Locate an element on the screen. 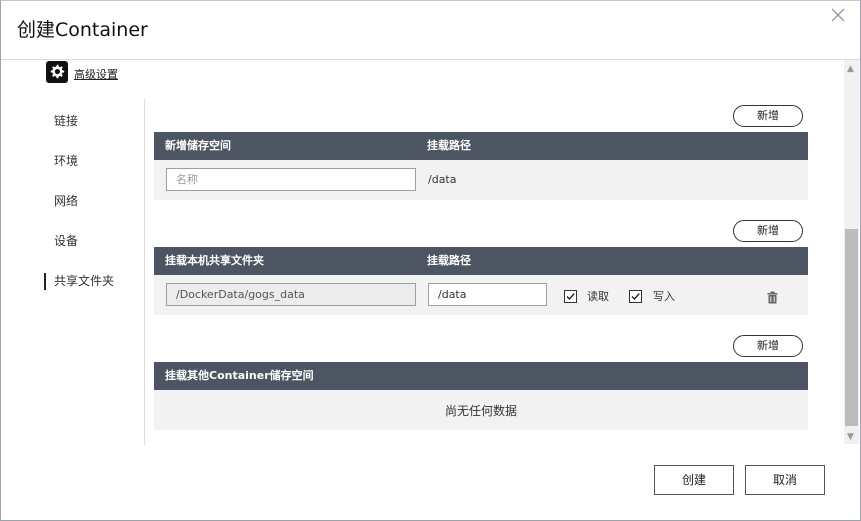 Image resolution: width=861 pixels, height=521 pixels. advanced-settings: 高级设置 is located at coordinates (82, 71).